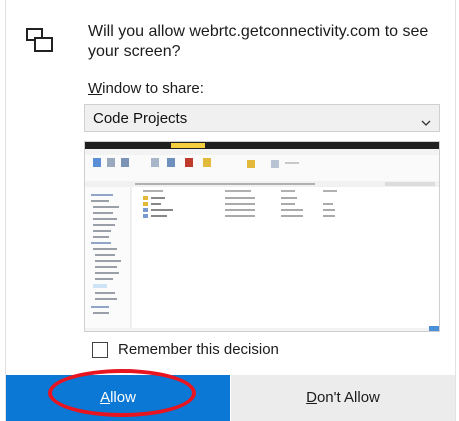 This screenshot has height=421, width=459. I want to click on allow-label-text: llow, so click(123, 397).